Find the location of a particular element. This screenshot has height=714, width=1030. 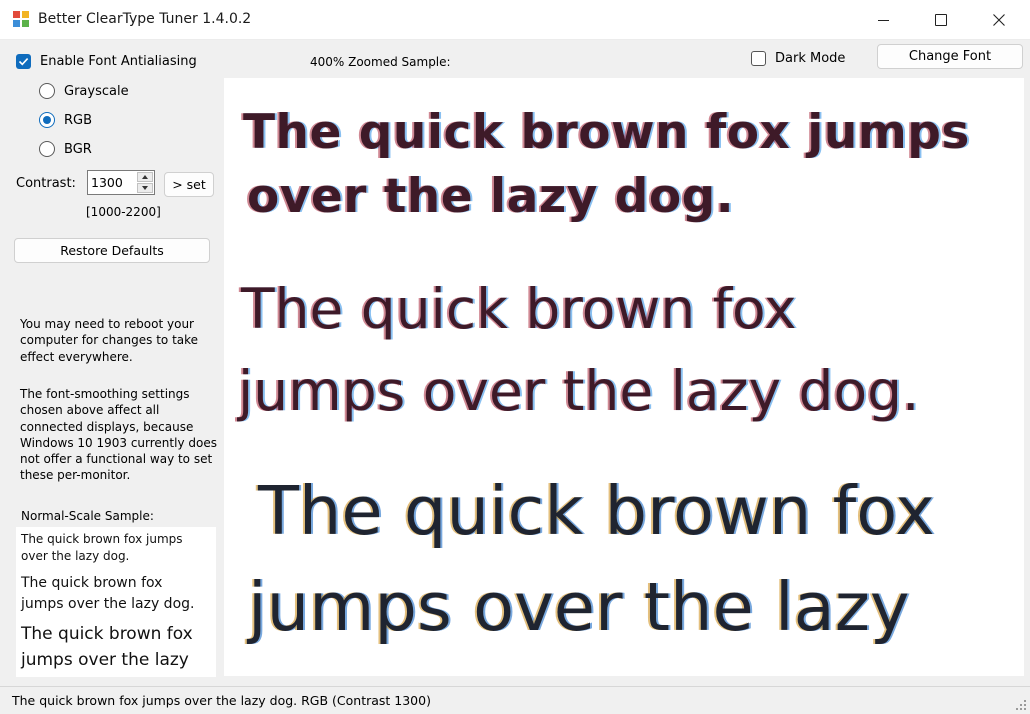

contrast-range-label: [1000-2200] is located at coordinates (123, 212).